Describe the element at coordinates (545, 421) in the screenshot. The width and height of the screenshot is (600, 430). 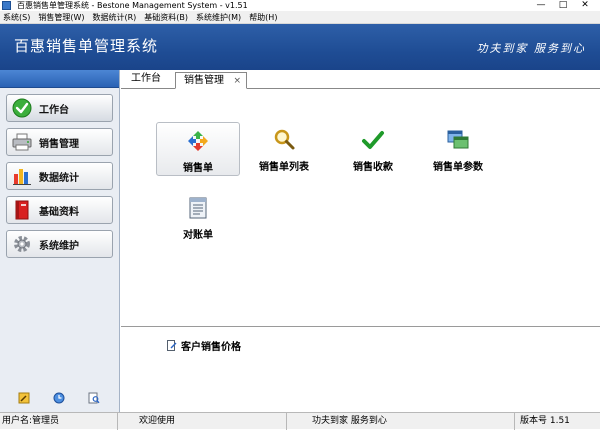
I see `status-version: 版本号 1.51` at that location.